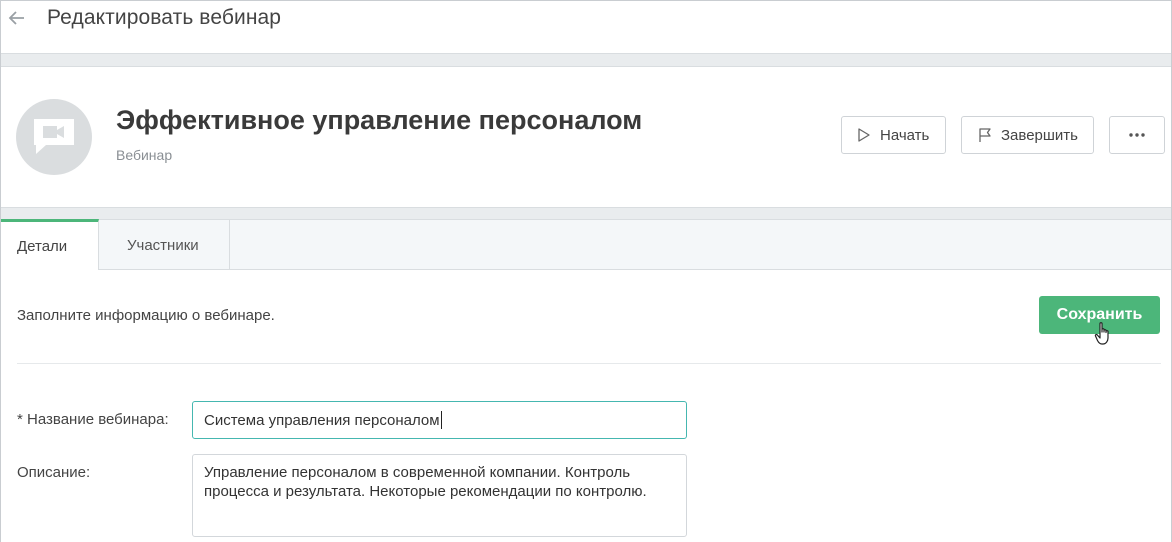 The height and width of the screenshot is (542, 1172). Describe the element at coordinates (589, 363) in the screenshot. I see `divider` at that location.